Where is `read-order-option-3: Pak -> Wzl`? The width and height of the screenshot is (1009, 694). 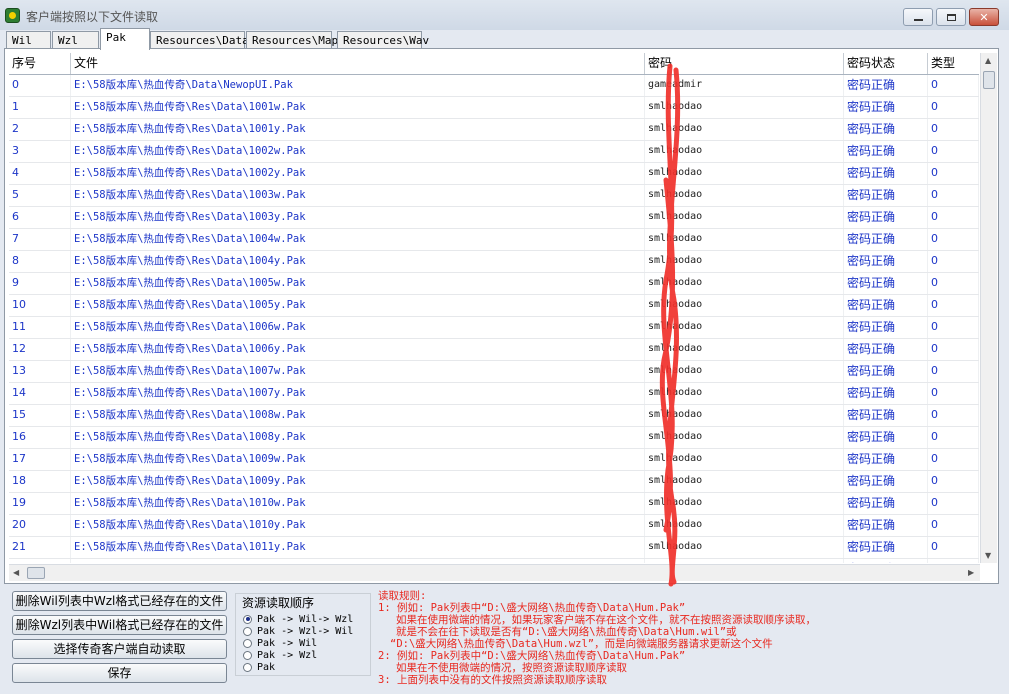
read-order-option-3: Pak -> Wzl is located at coordinates (280, 655).